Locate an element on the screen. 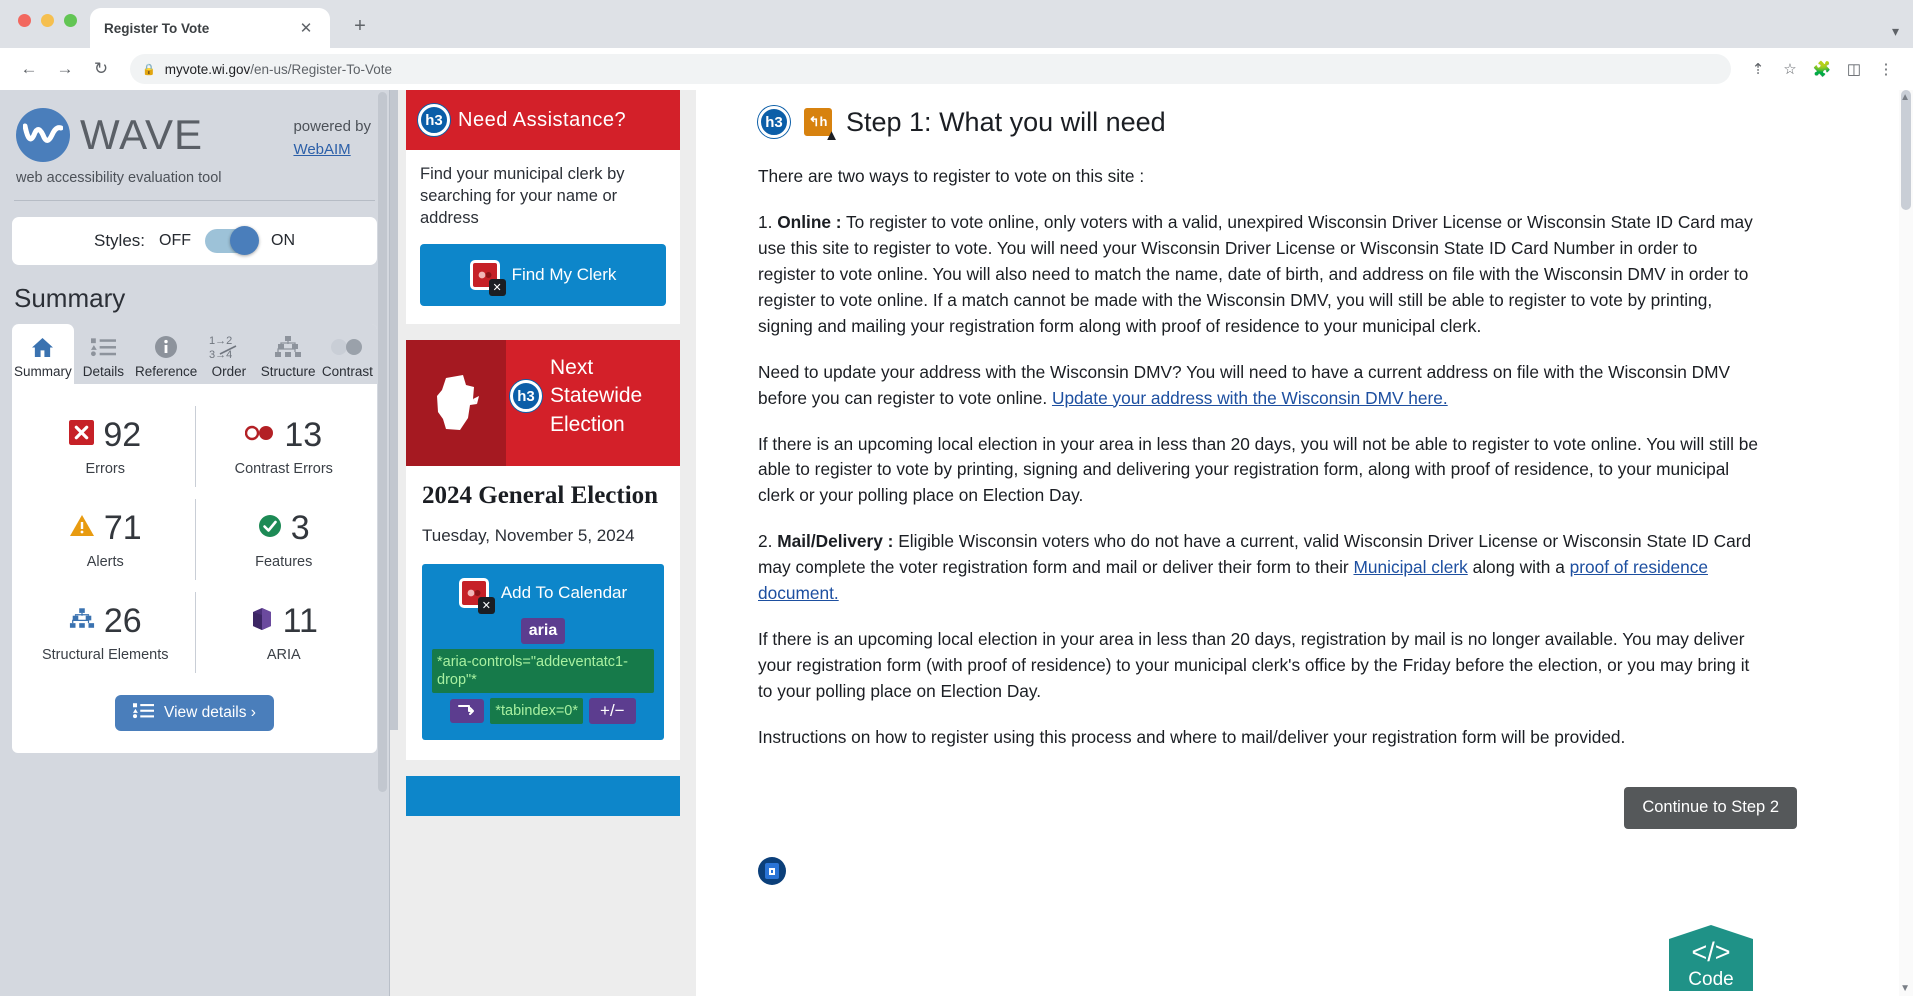  styles-label: Styles: is located at coordinates (119, 240).